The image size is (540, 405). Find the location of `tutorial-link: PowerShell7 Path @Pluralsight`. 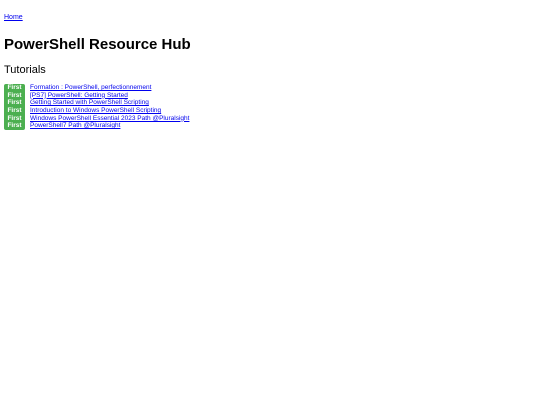

tutorial-link: PowerShell7 Path @Pluralsight is located at coordinates (75, 126).